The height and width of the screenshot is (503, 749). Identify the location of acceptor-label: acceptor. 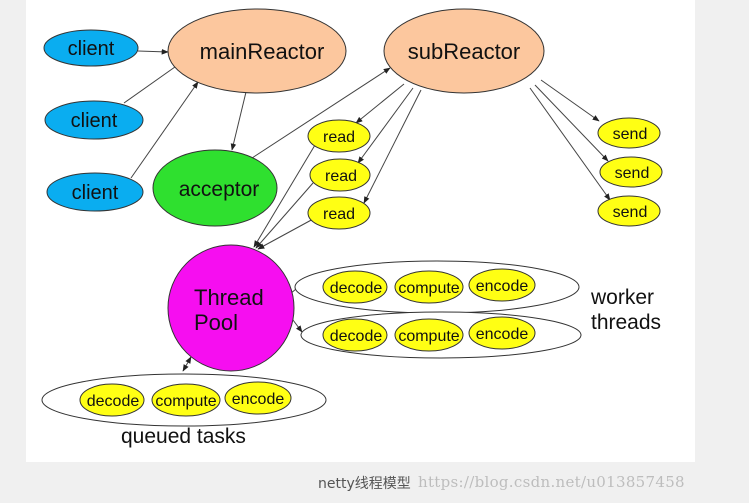
(219, 189).